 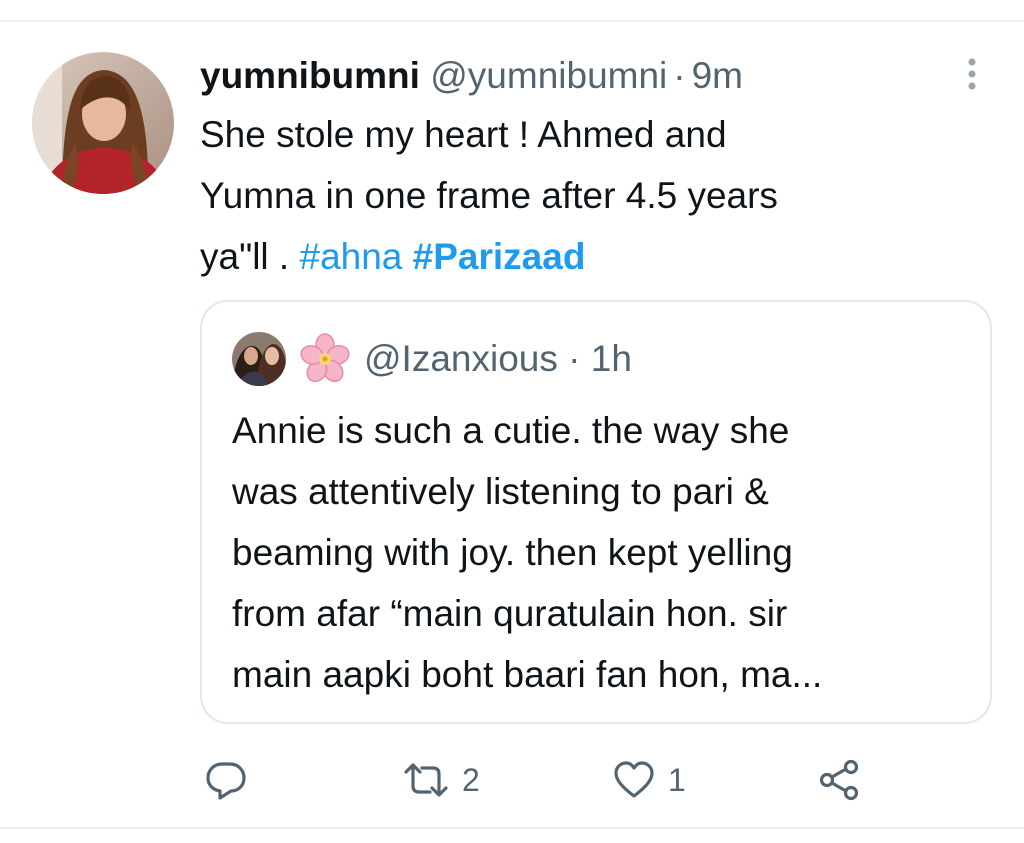 I want to click on share-button, so click(x=840, y=780).